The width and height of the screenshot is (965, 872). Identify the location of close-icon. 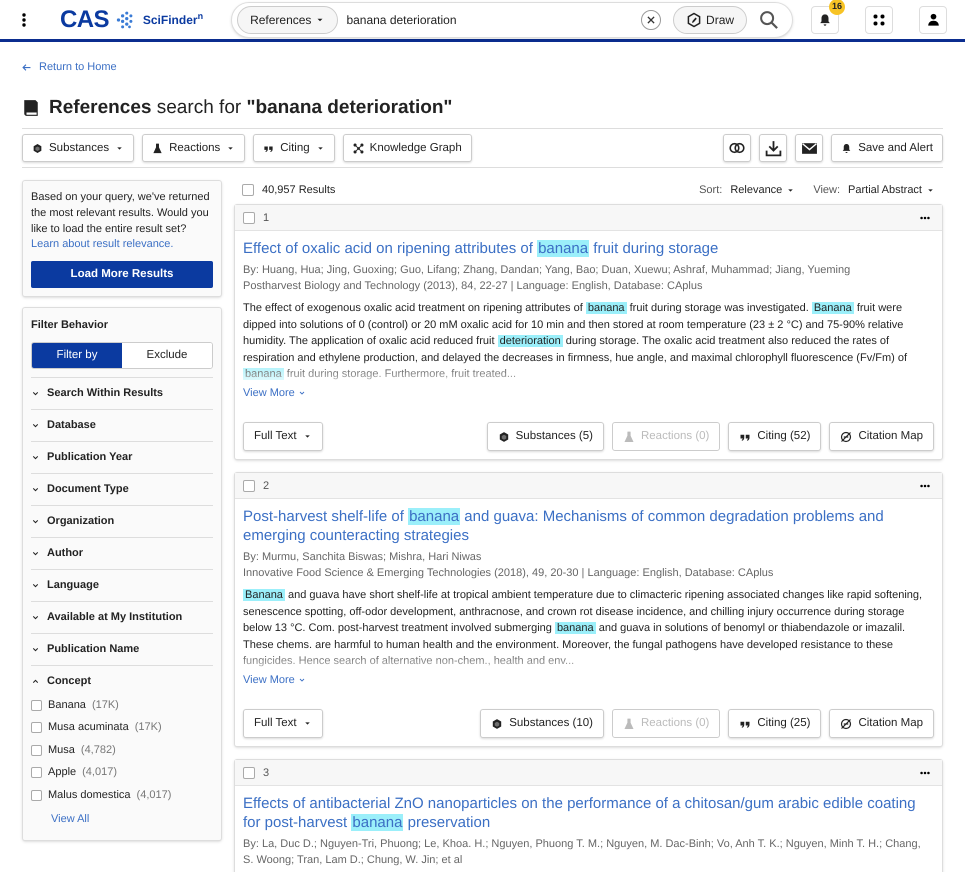
(651, 19).